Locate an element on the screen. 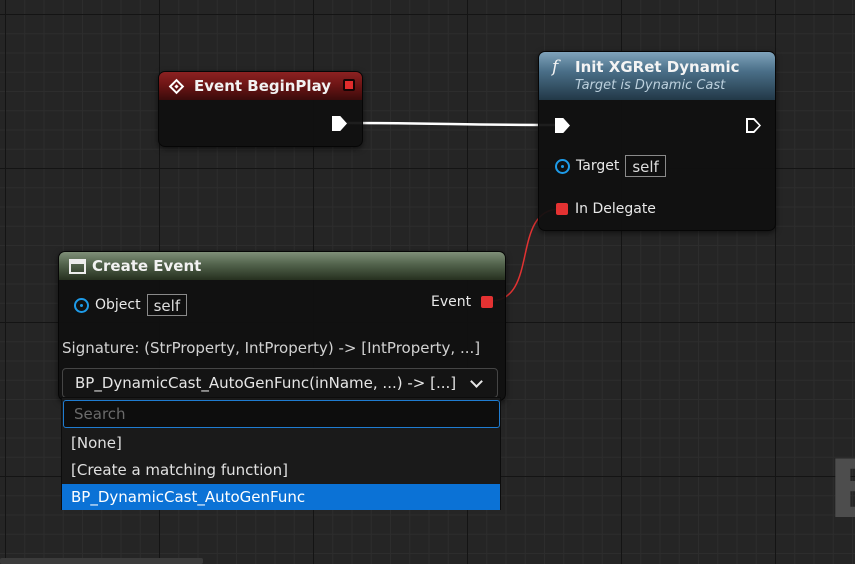 The image size is (855, 564). in-delegate-pin is located at coordinates (562, 209).